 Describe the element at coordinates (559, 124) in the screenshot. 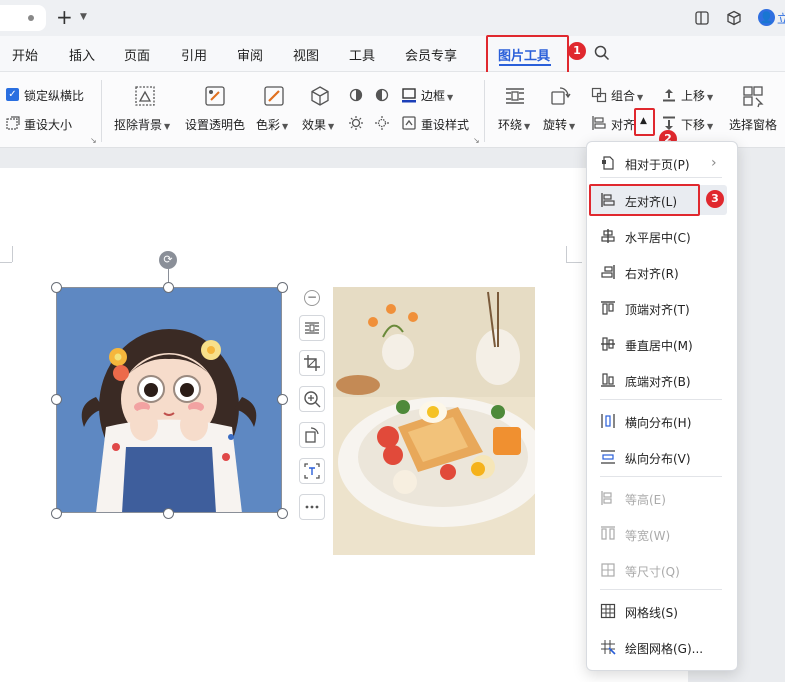

I see `rotate-button: 旋转 ▼` at that location.